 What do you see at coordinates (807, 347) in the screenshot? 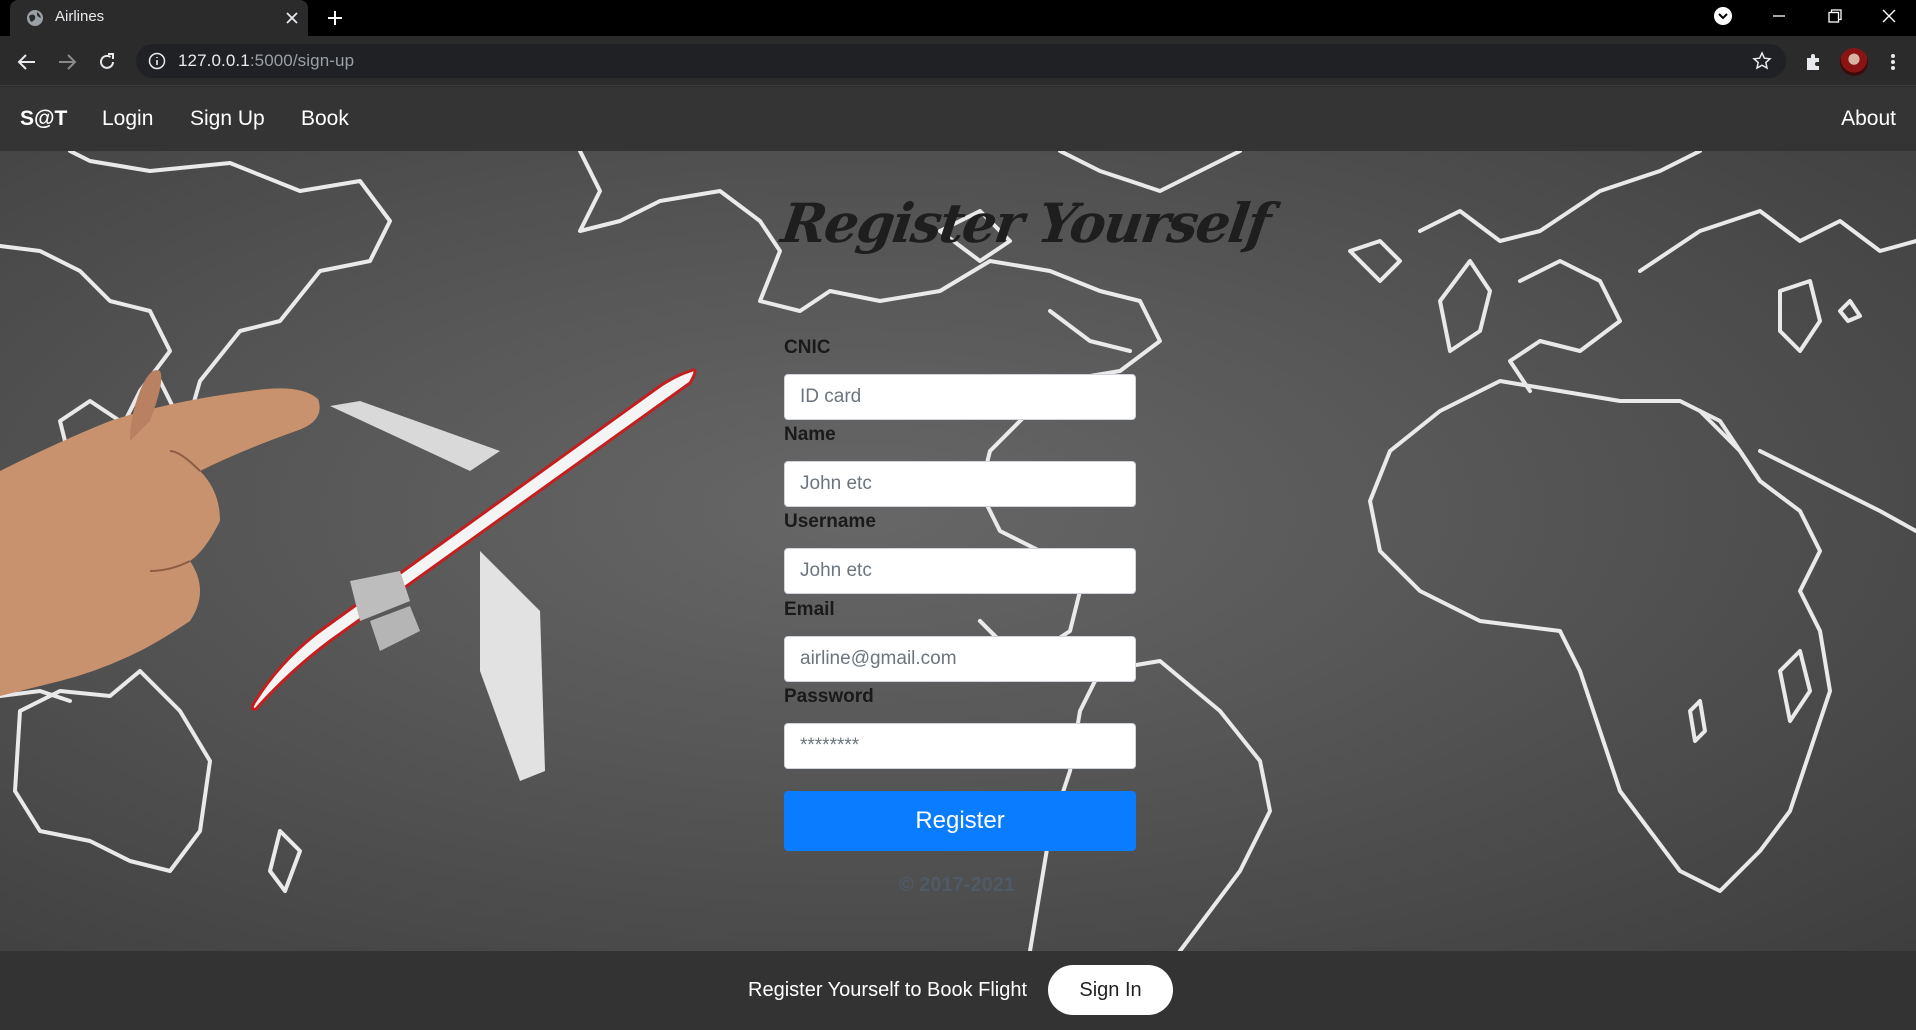
I see `cnic-label: CNIC` at bounding box center [807, 347].